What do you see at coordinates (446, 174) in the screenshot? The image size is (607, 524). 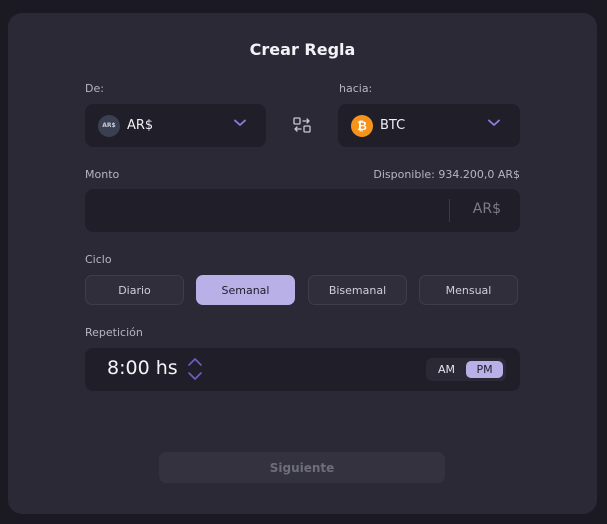 I see `available-balance: Disponible: 934.200,0 AR$` at bounding box center [446, 174].